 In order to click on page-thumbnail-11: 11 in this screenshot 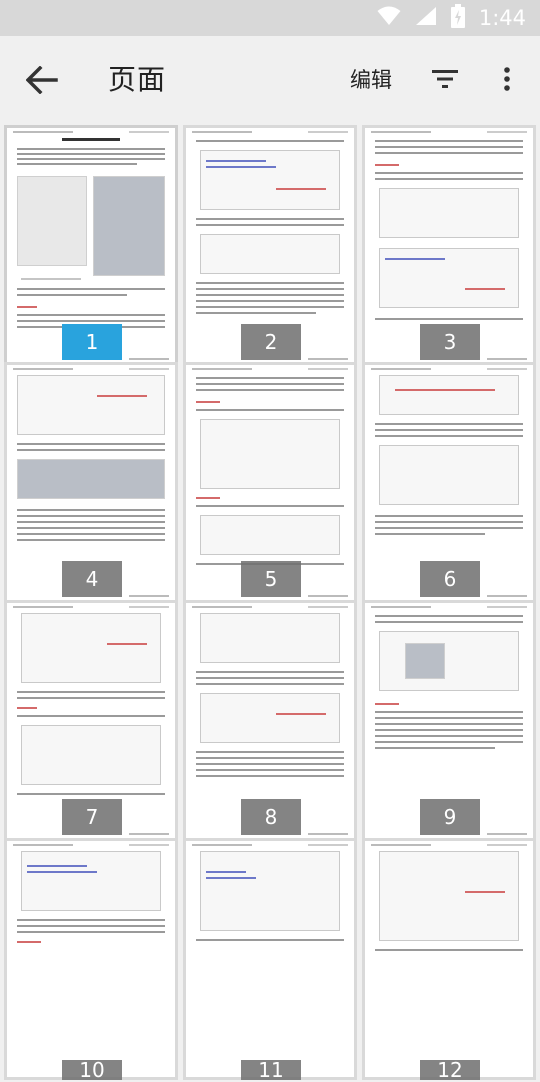, I will do `click(270, 960)`.